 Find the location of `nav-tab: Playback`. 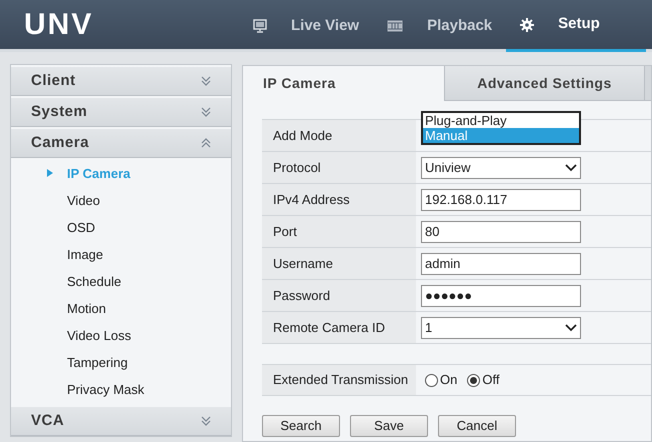

nav-tab: Playback is located at coordinates (439, 26).